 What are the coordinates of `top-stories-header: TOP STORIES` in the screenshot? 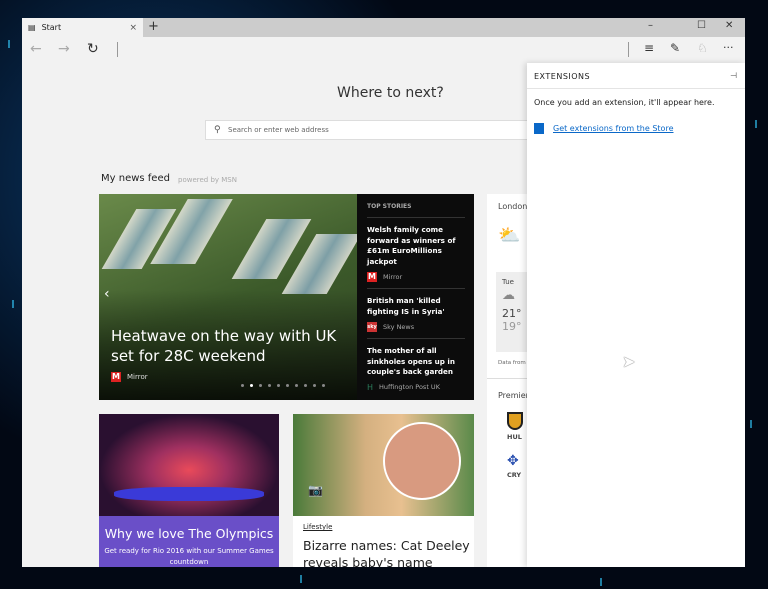 It's located at (416, 210).